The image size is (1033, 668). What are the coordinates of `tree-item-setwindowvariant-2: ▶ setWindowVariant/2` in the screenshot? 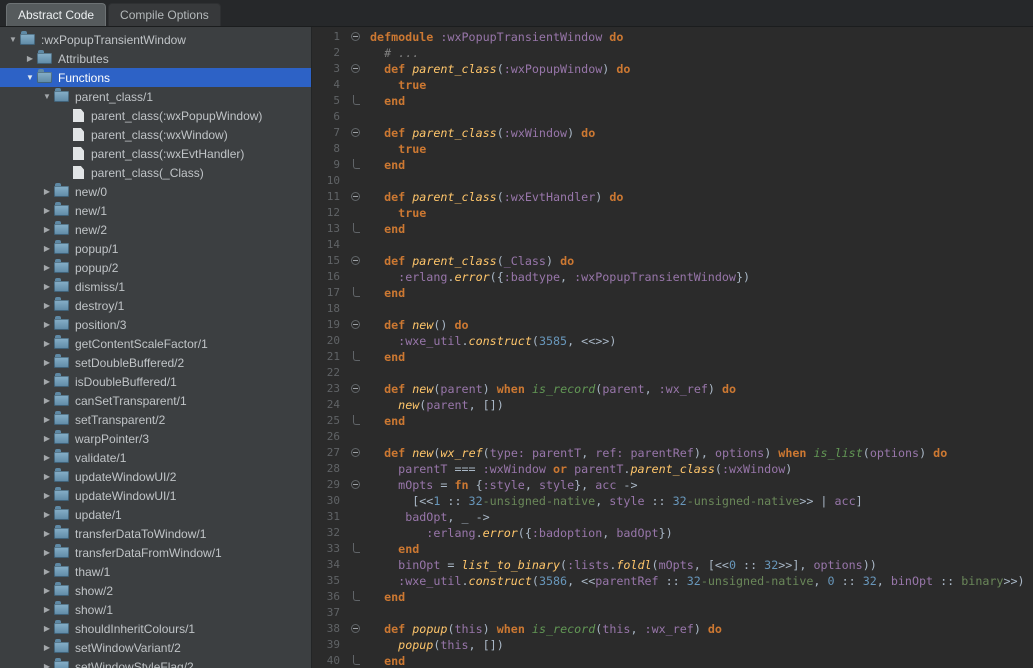 It's located at (155, 647).